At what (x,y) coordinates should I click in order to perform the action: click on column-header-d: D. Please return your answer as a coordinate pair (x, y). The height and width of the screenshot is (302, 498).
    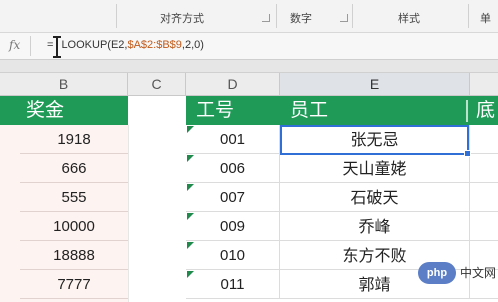
    Looking at the image, I should click on (233, 84).